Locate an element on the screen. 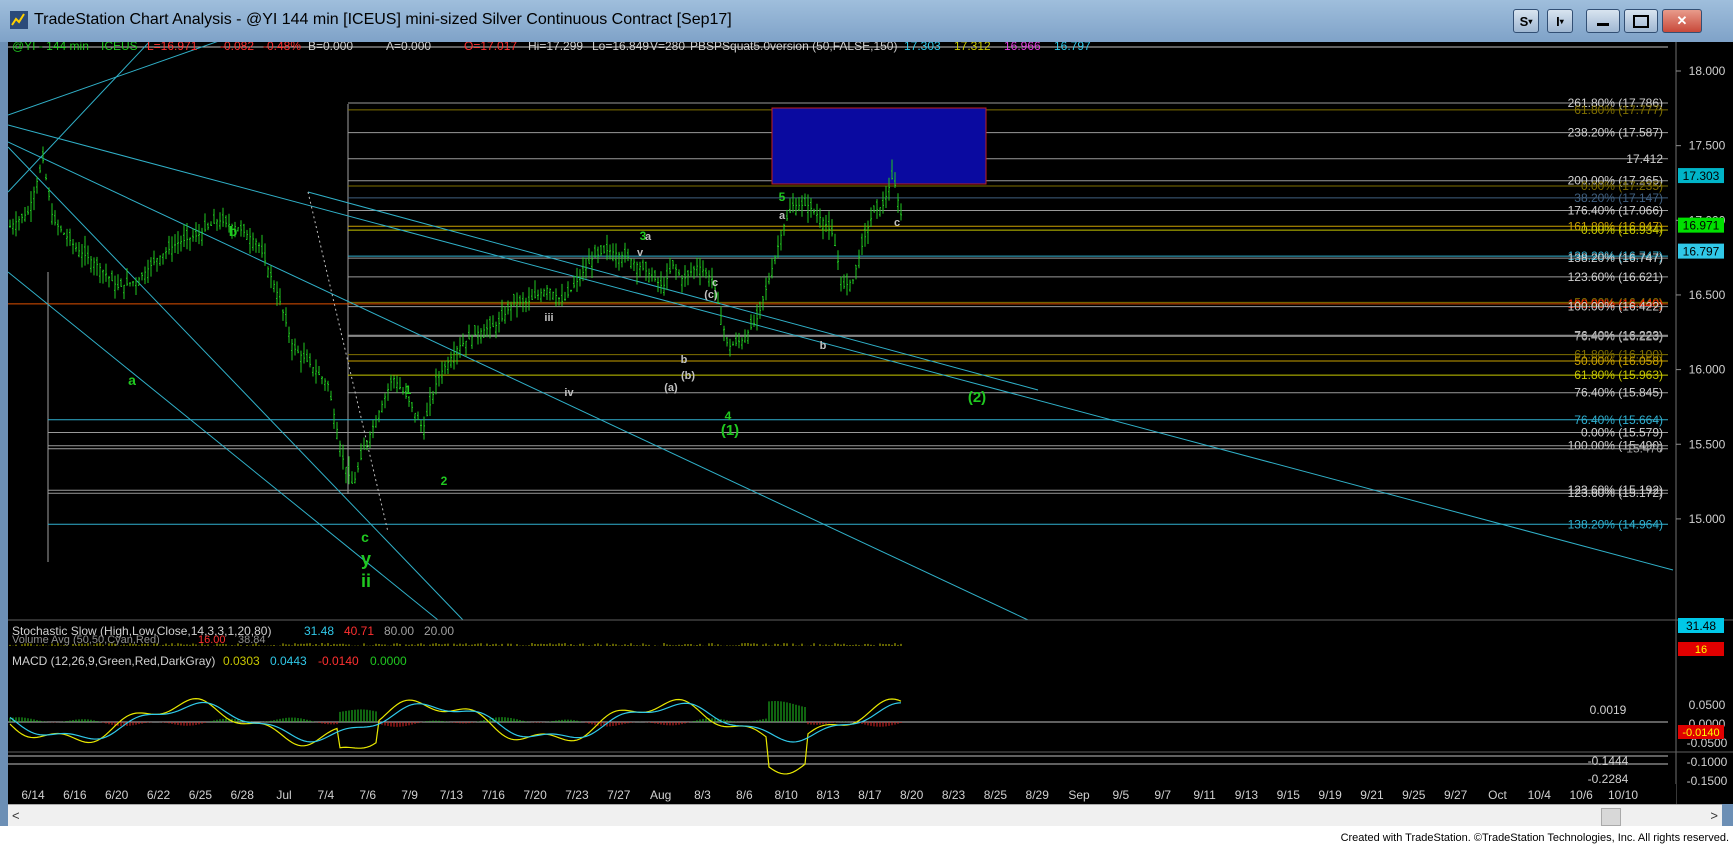 Image resolution: width=1733 pixels, height=850 pixels. fib-level-label: 76.40% (15.845) is located at coordinates (1618, 393).